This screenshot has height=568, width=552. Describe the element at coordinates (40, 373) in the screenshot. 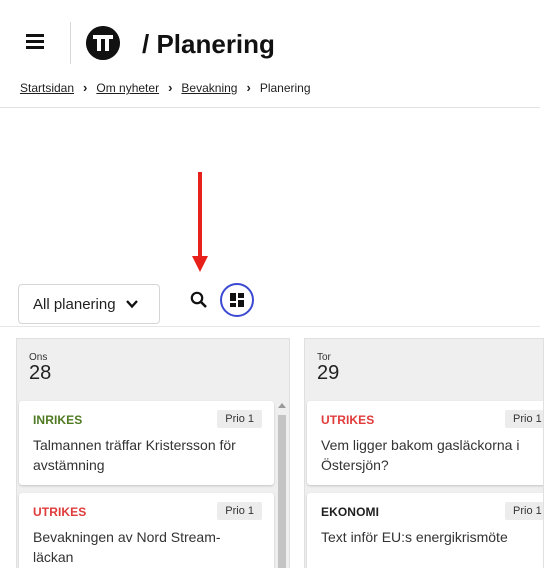

I see `column-date: 28` at that location.